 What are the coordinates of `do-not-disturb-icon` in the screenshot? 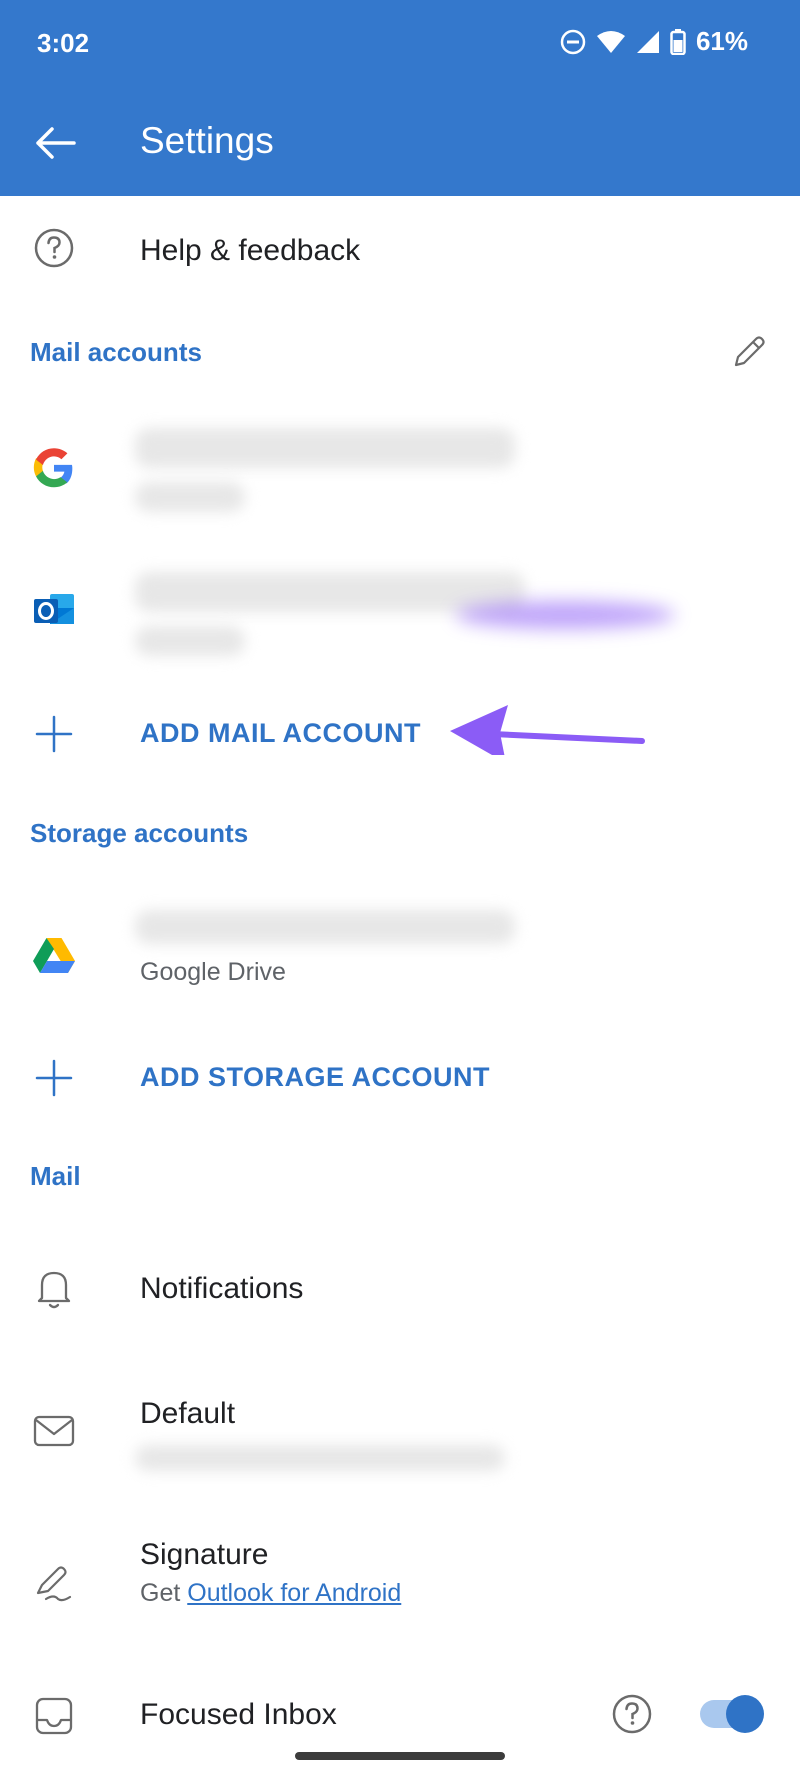 It's located at (573, 41).